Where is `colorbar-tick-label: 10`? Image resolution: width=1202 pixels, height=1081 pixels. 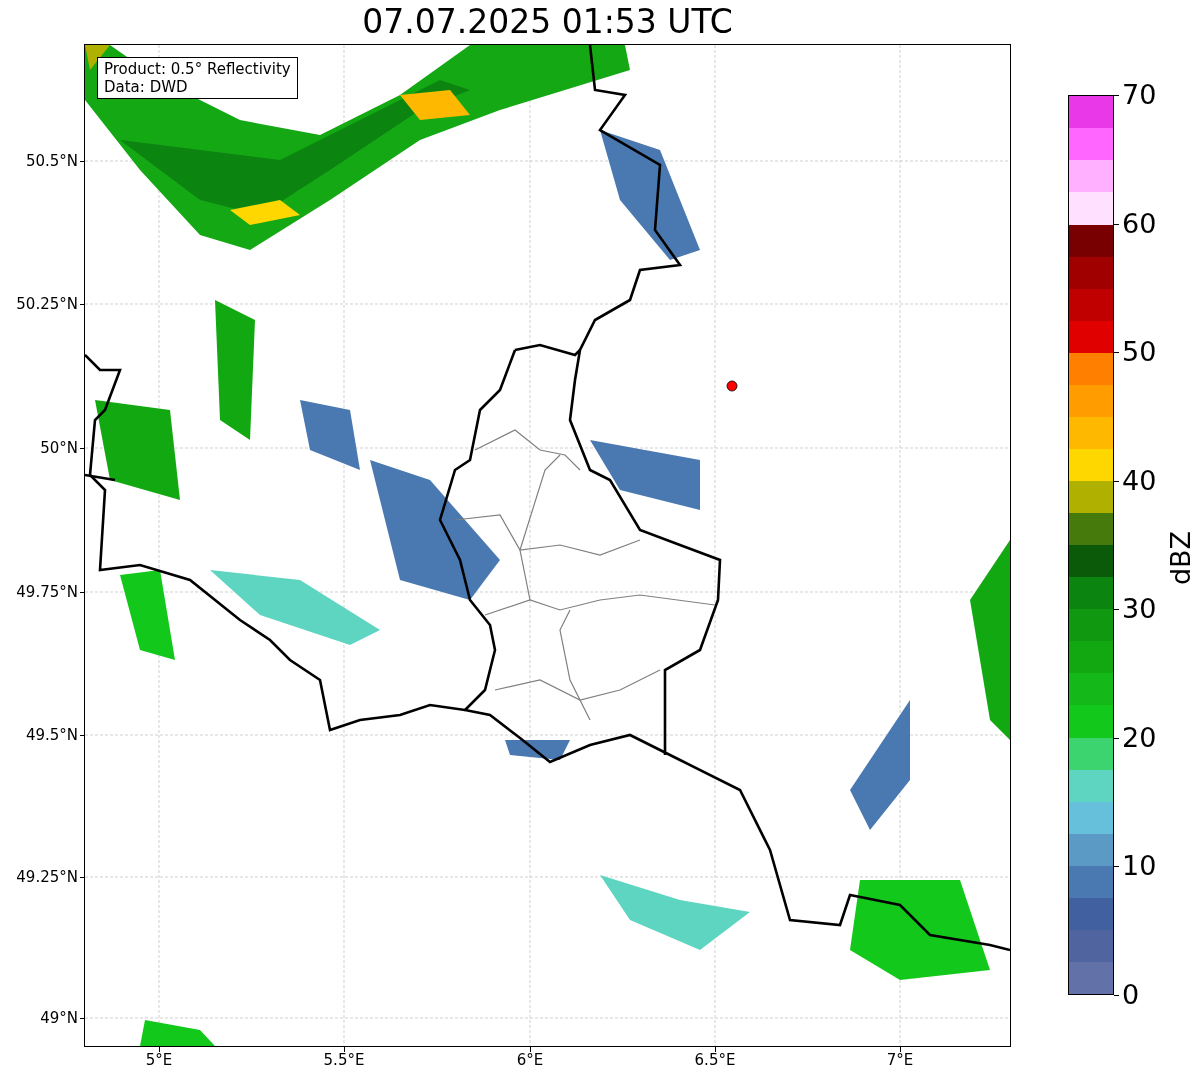 colorbar-tick-label: 10 is located at coordinates (1139, 866).